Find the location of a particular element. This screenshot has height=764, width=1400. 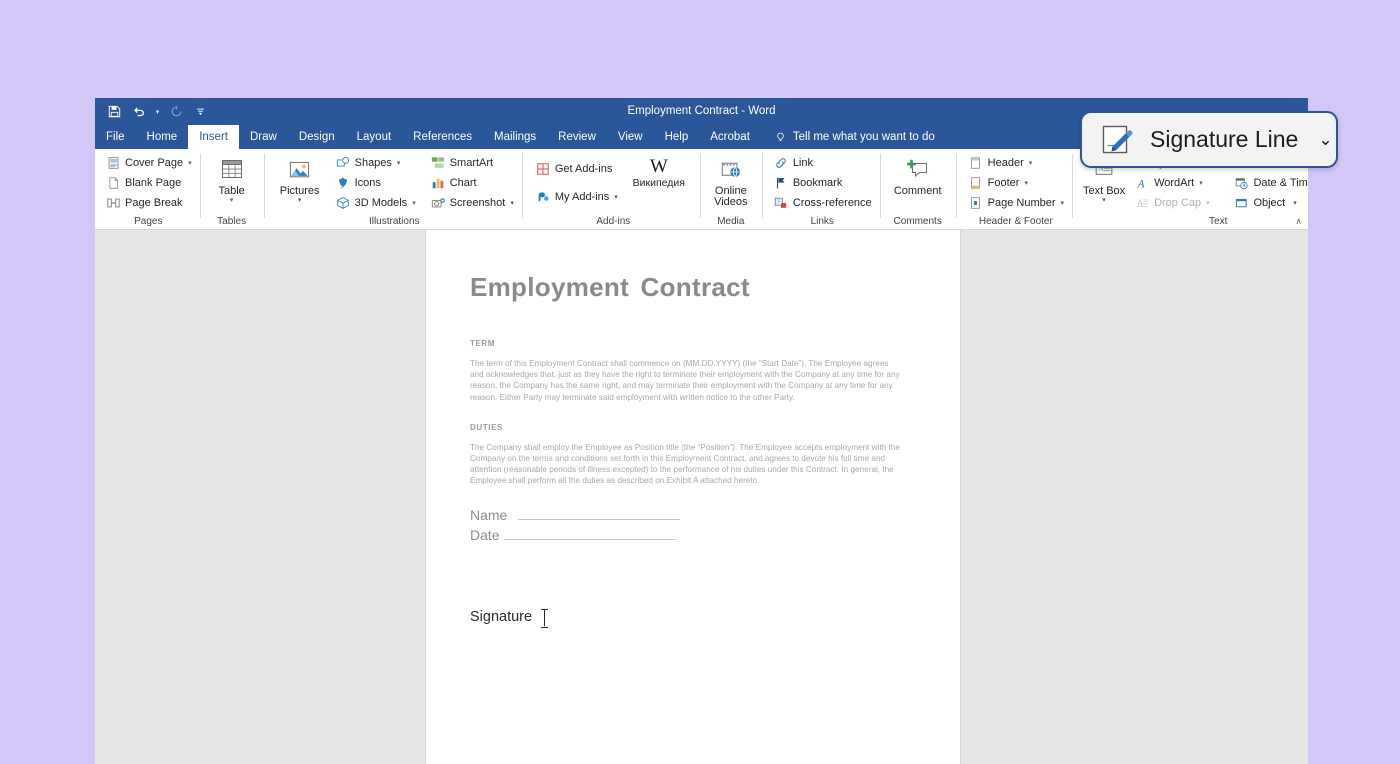

collapse-ribbon-icon: ∧ is located at coordinates (1298, 221).